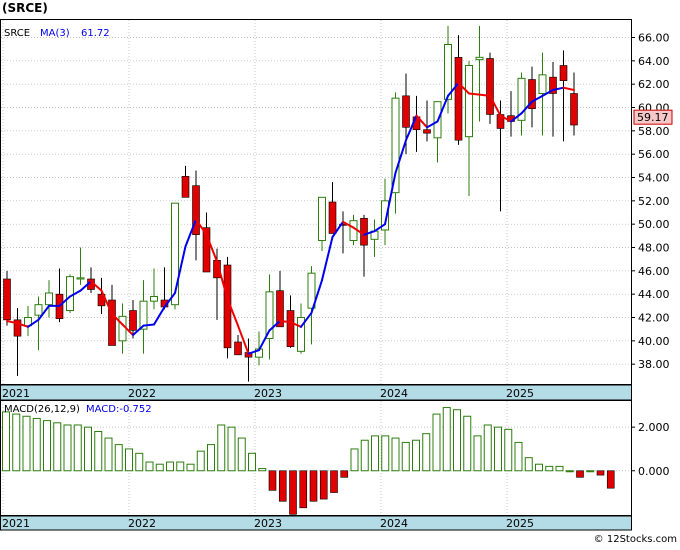 This screenshot has height=550, width=680. Describe the element at coordinates (654, 294) in the screenshot. I see `price-tick-label: 44.00` at that location.